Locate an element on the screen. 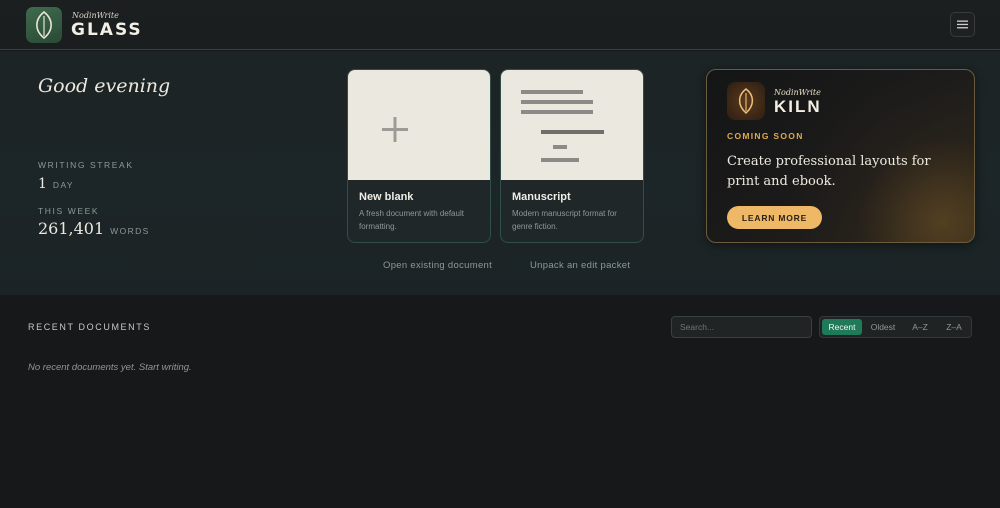 The image size is (1000, 508). week-label: THIS WEEK is located at coordinates (69, 211).